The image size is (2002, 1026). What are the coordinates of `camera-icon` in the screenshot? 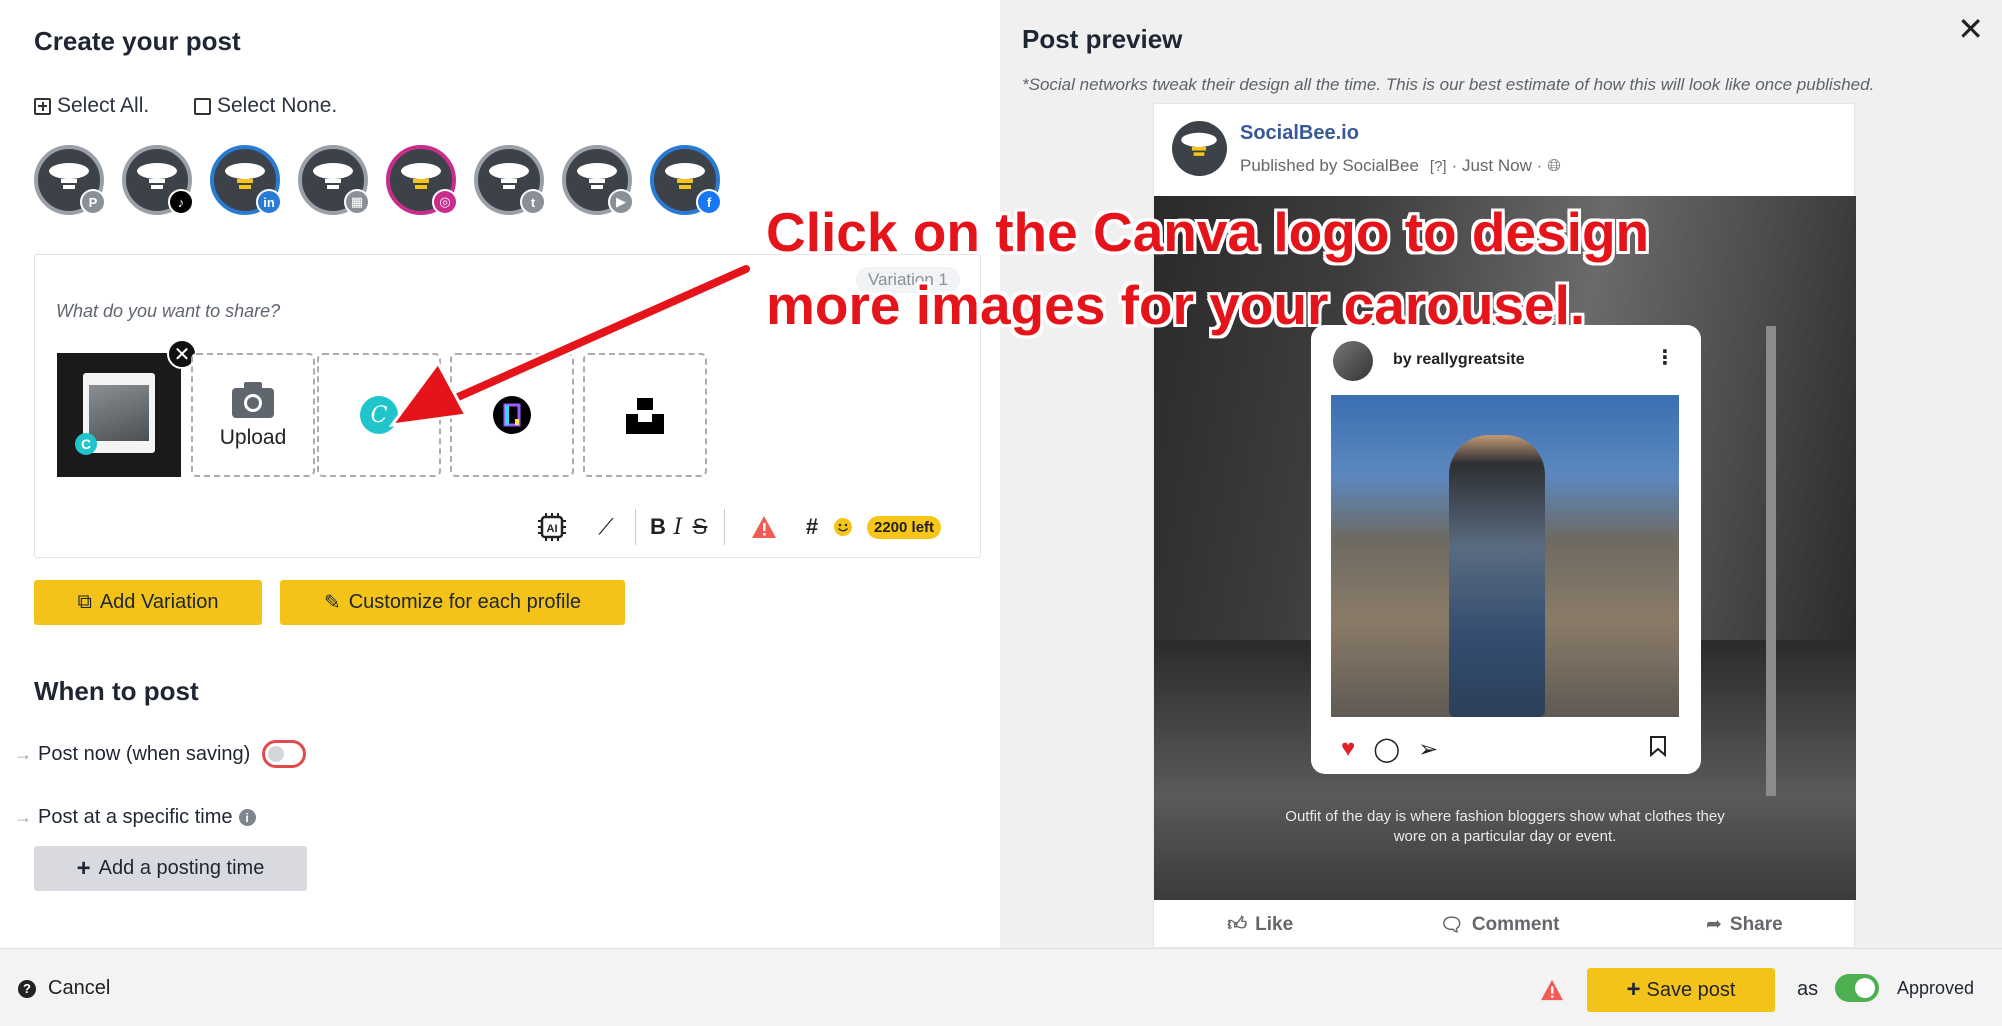 It's located at (253, 400).